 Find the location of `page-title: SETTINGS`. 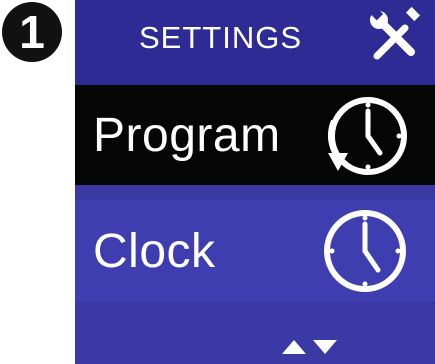

page-title: SETTINGS is located at coordinates (221, 37).